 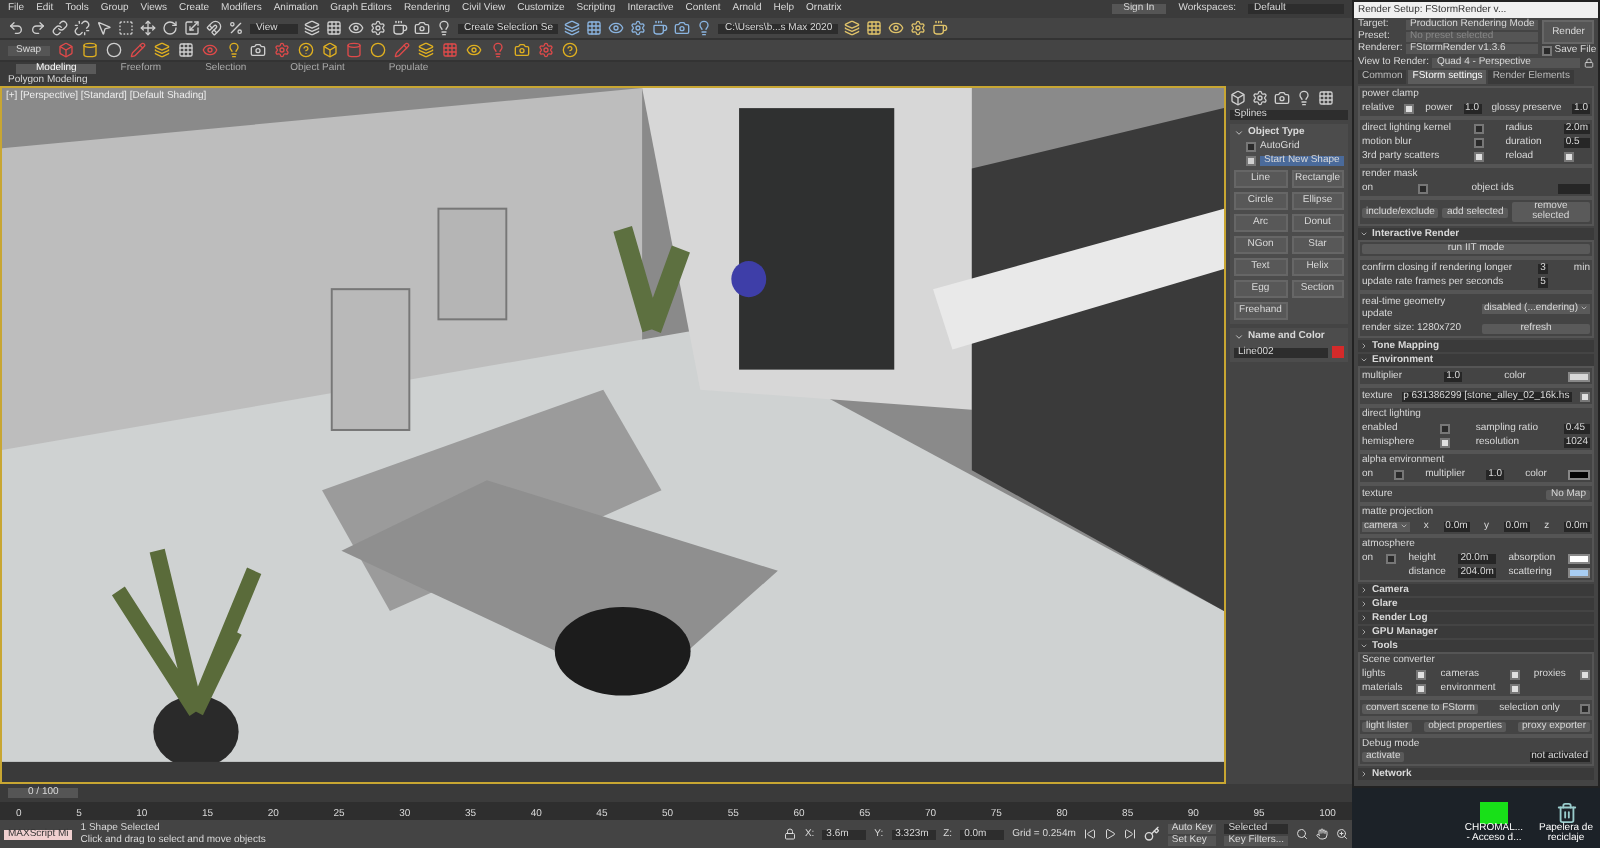 I want to click on cylinder-icon, so click(x=89, y=50).